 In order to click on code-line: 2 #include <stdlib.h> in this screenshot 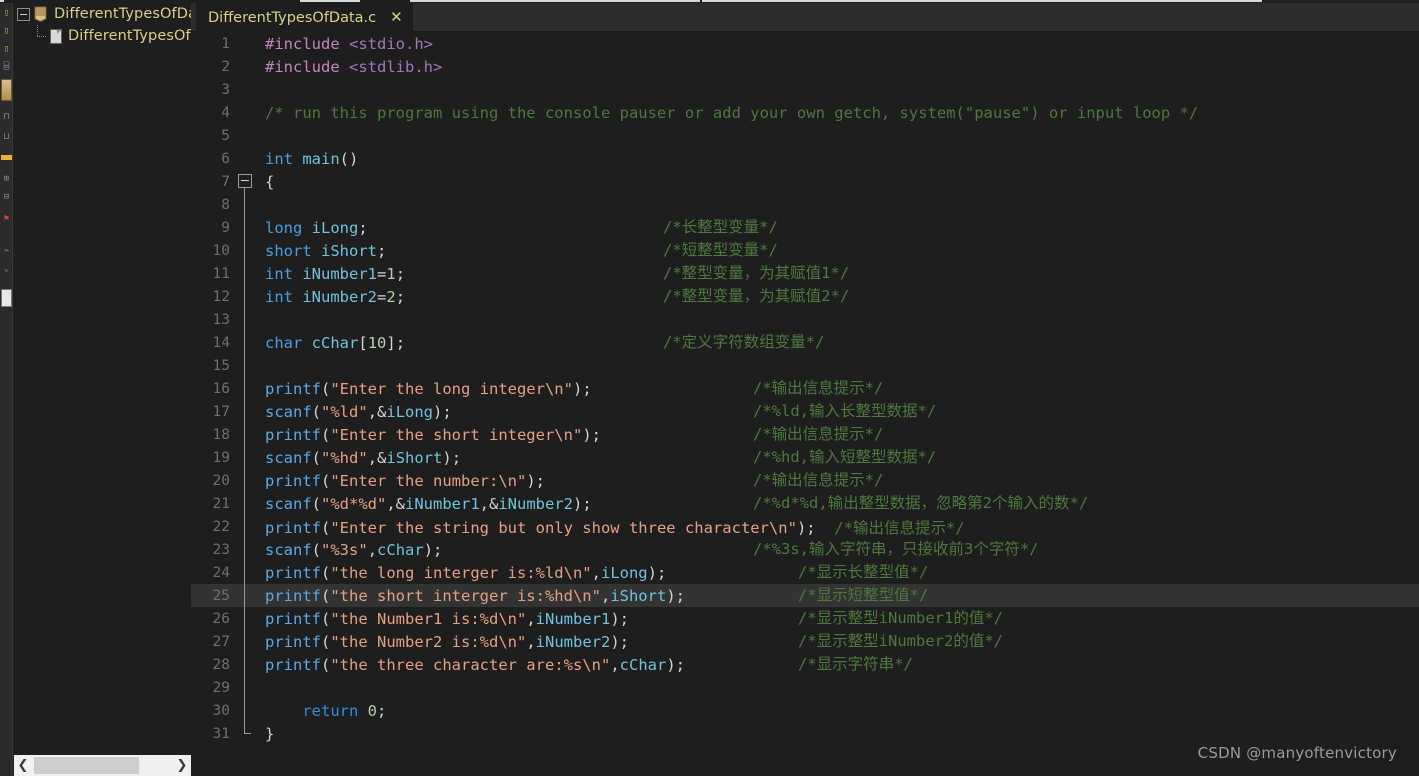, I will do `click(805, 66)`.